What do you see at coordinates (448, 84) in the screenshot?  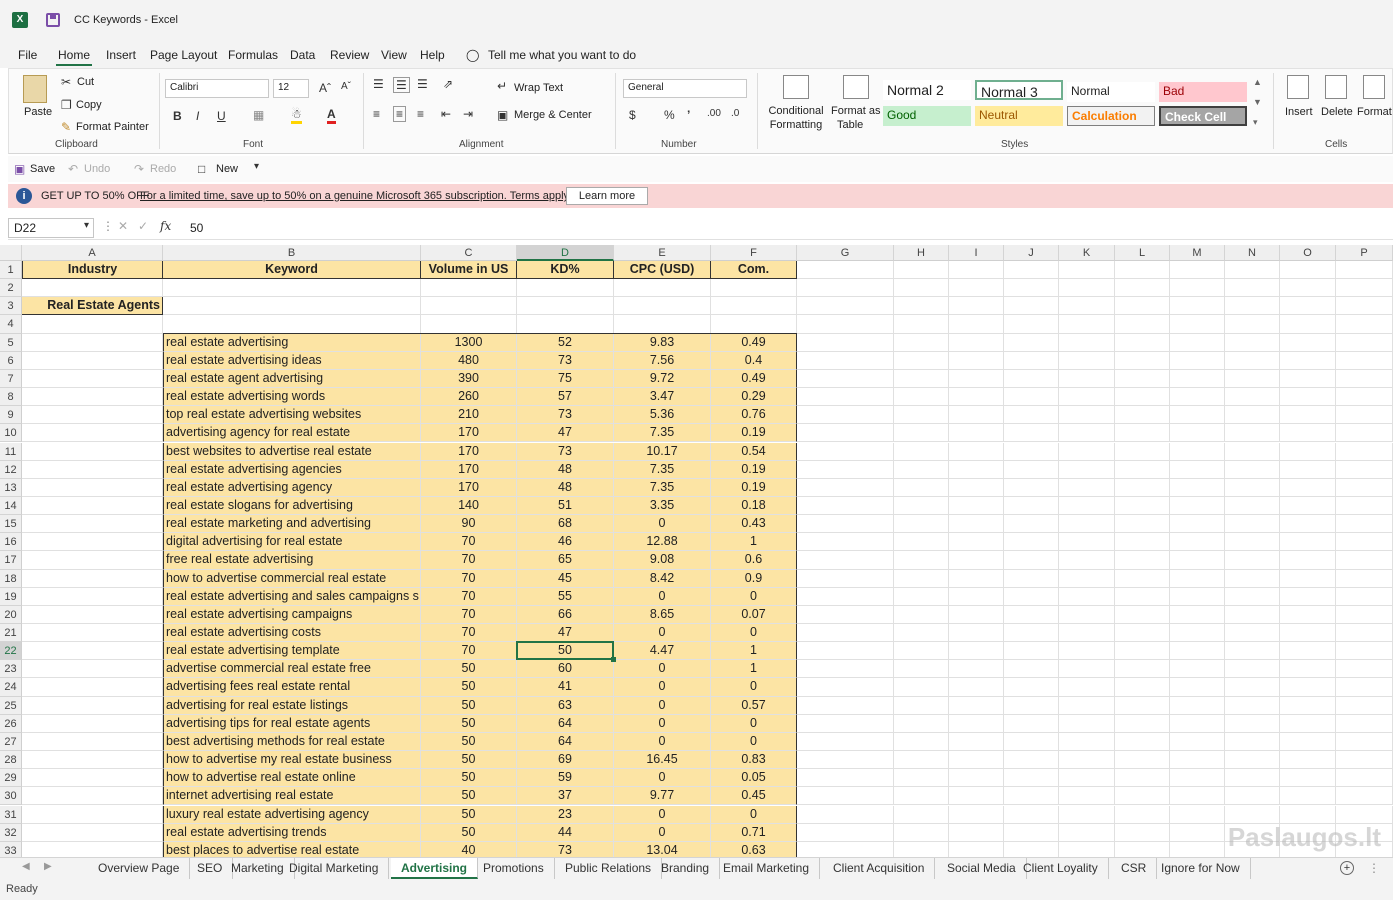 I see `orientation-icon: ⇗` at bounding box center [448, 84].